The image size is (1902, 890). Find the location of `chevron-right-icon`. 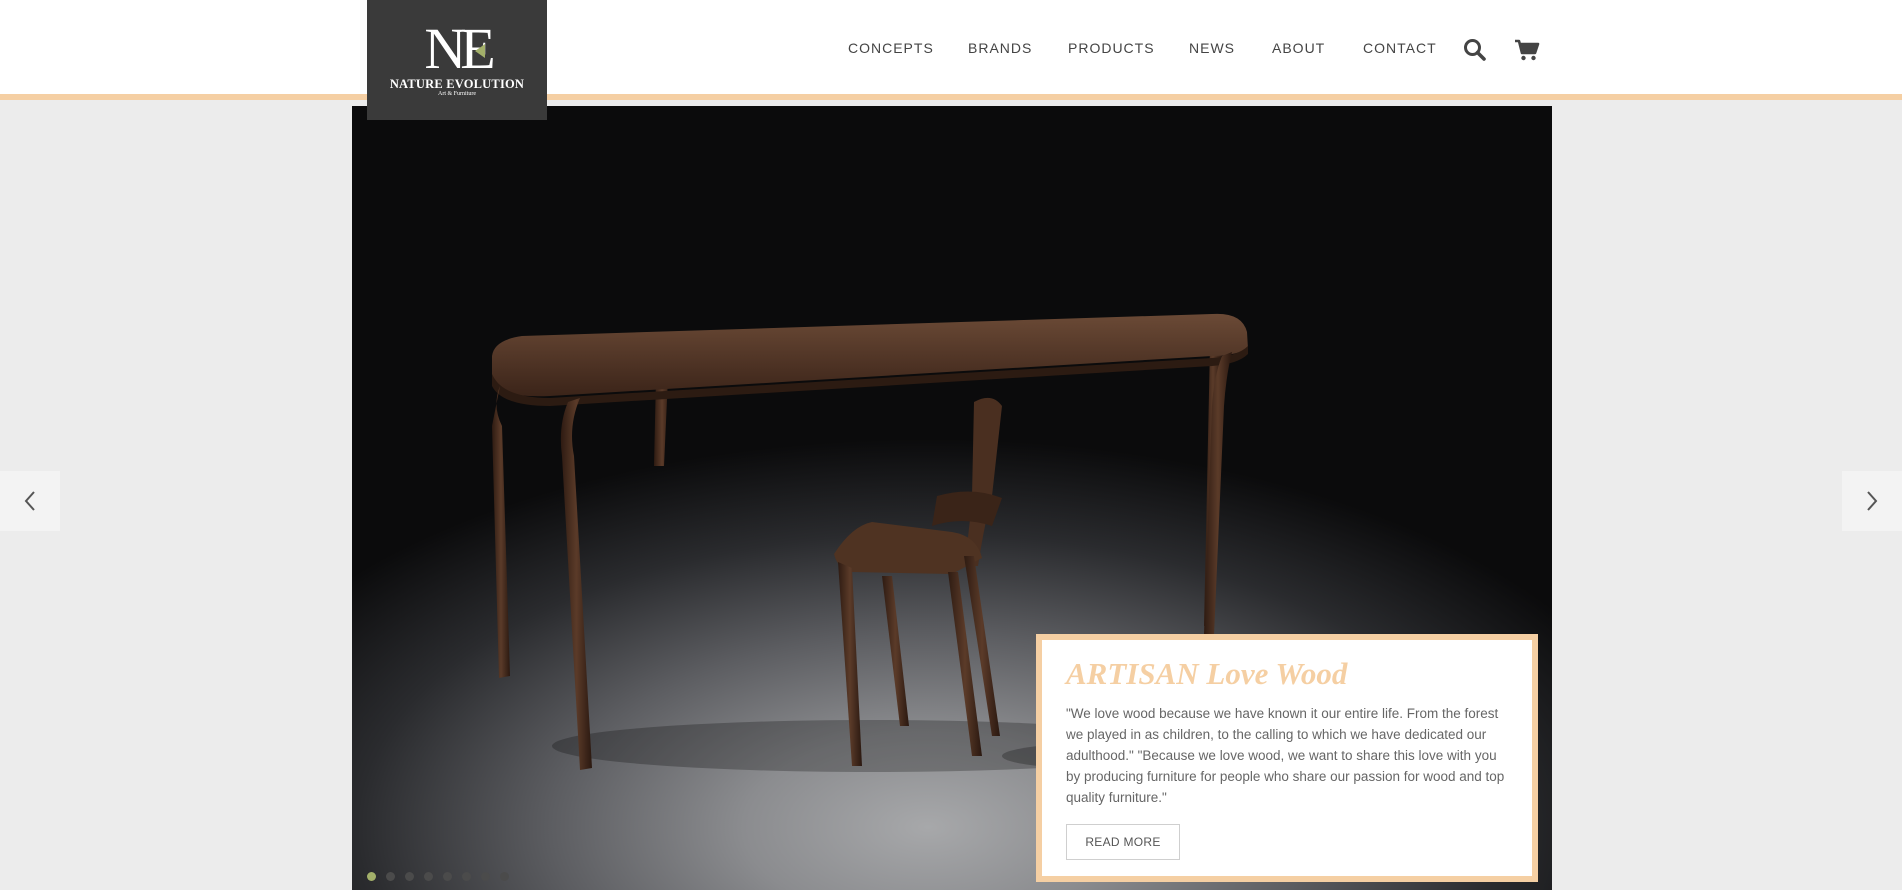

chevron-right-icon is located at coordinates (1872, 501).